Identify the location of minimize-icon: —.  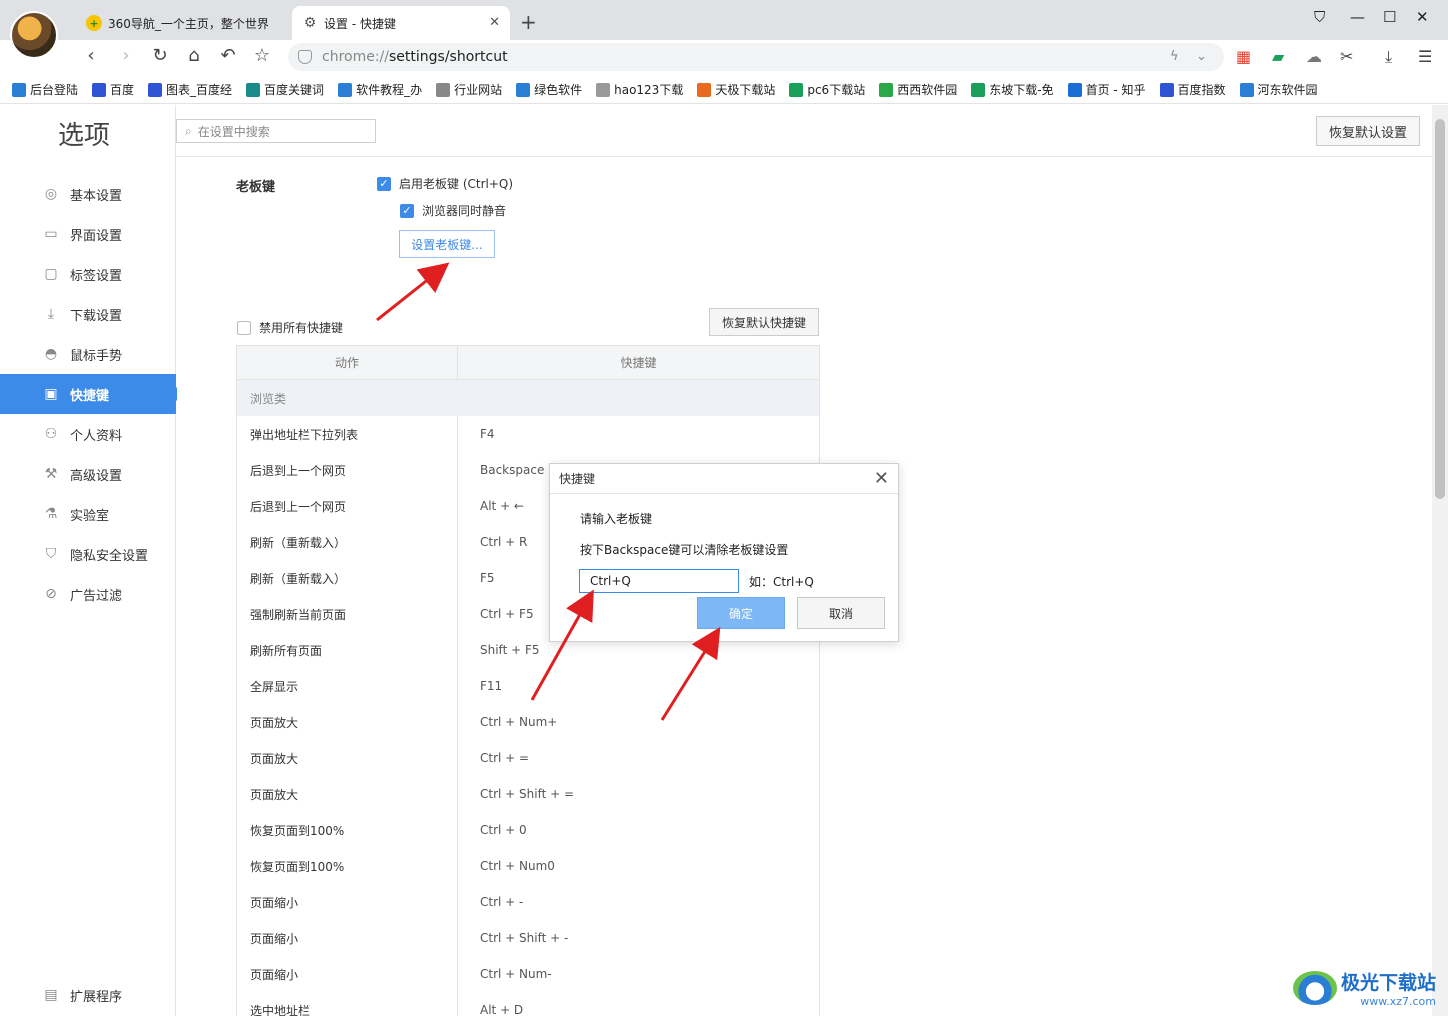
(1357, 17).